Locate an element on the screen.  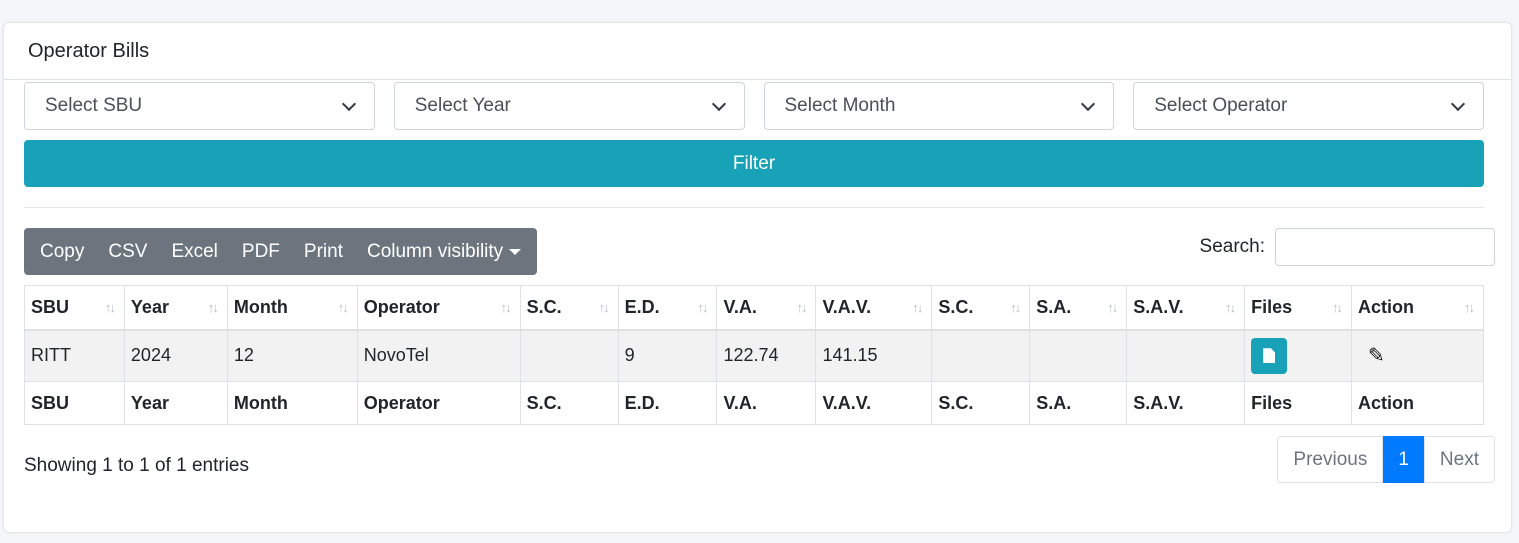
pagination: Previous 1 Next is located at coordinates (1386, 459).